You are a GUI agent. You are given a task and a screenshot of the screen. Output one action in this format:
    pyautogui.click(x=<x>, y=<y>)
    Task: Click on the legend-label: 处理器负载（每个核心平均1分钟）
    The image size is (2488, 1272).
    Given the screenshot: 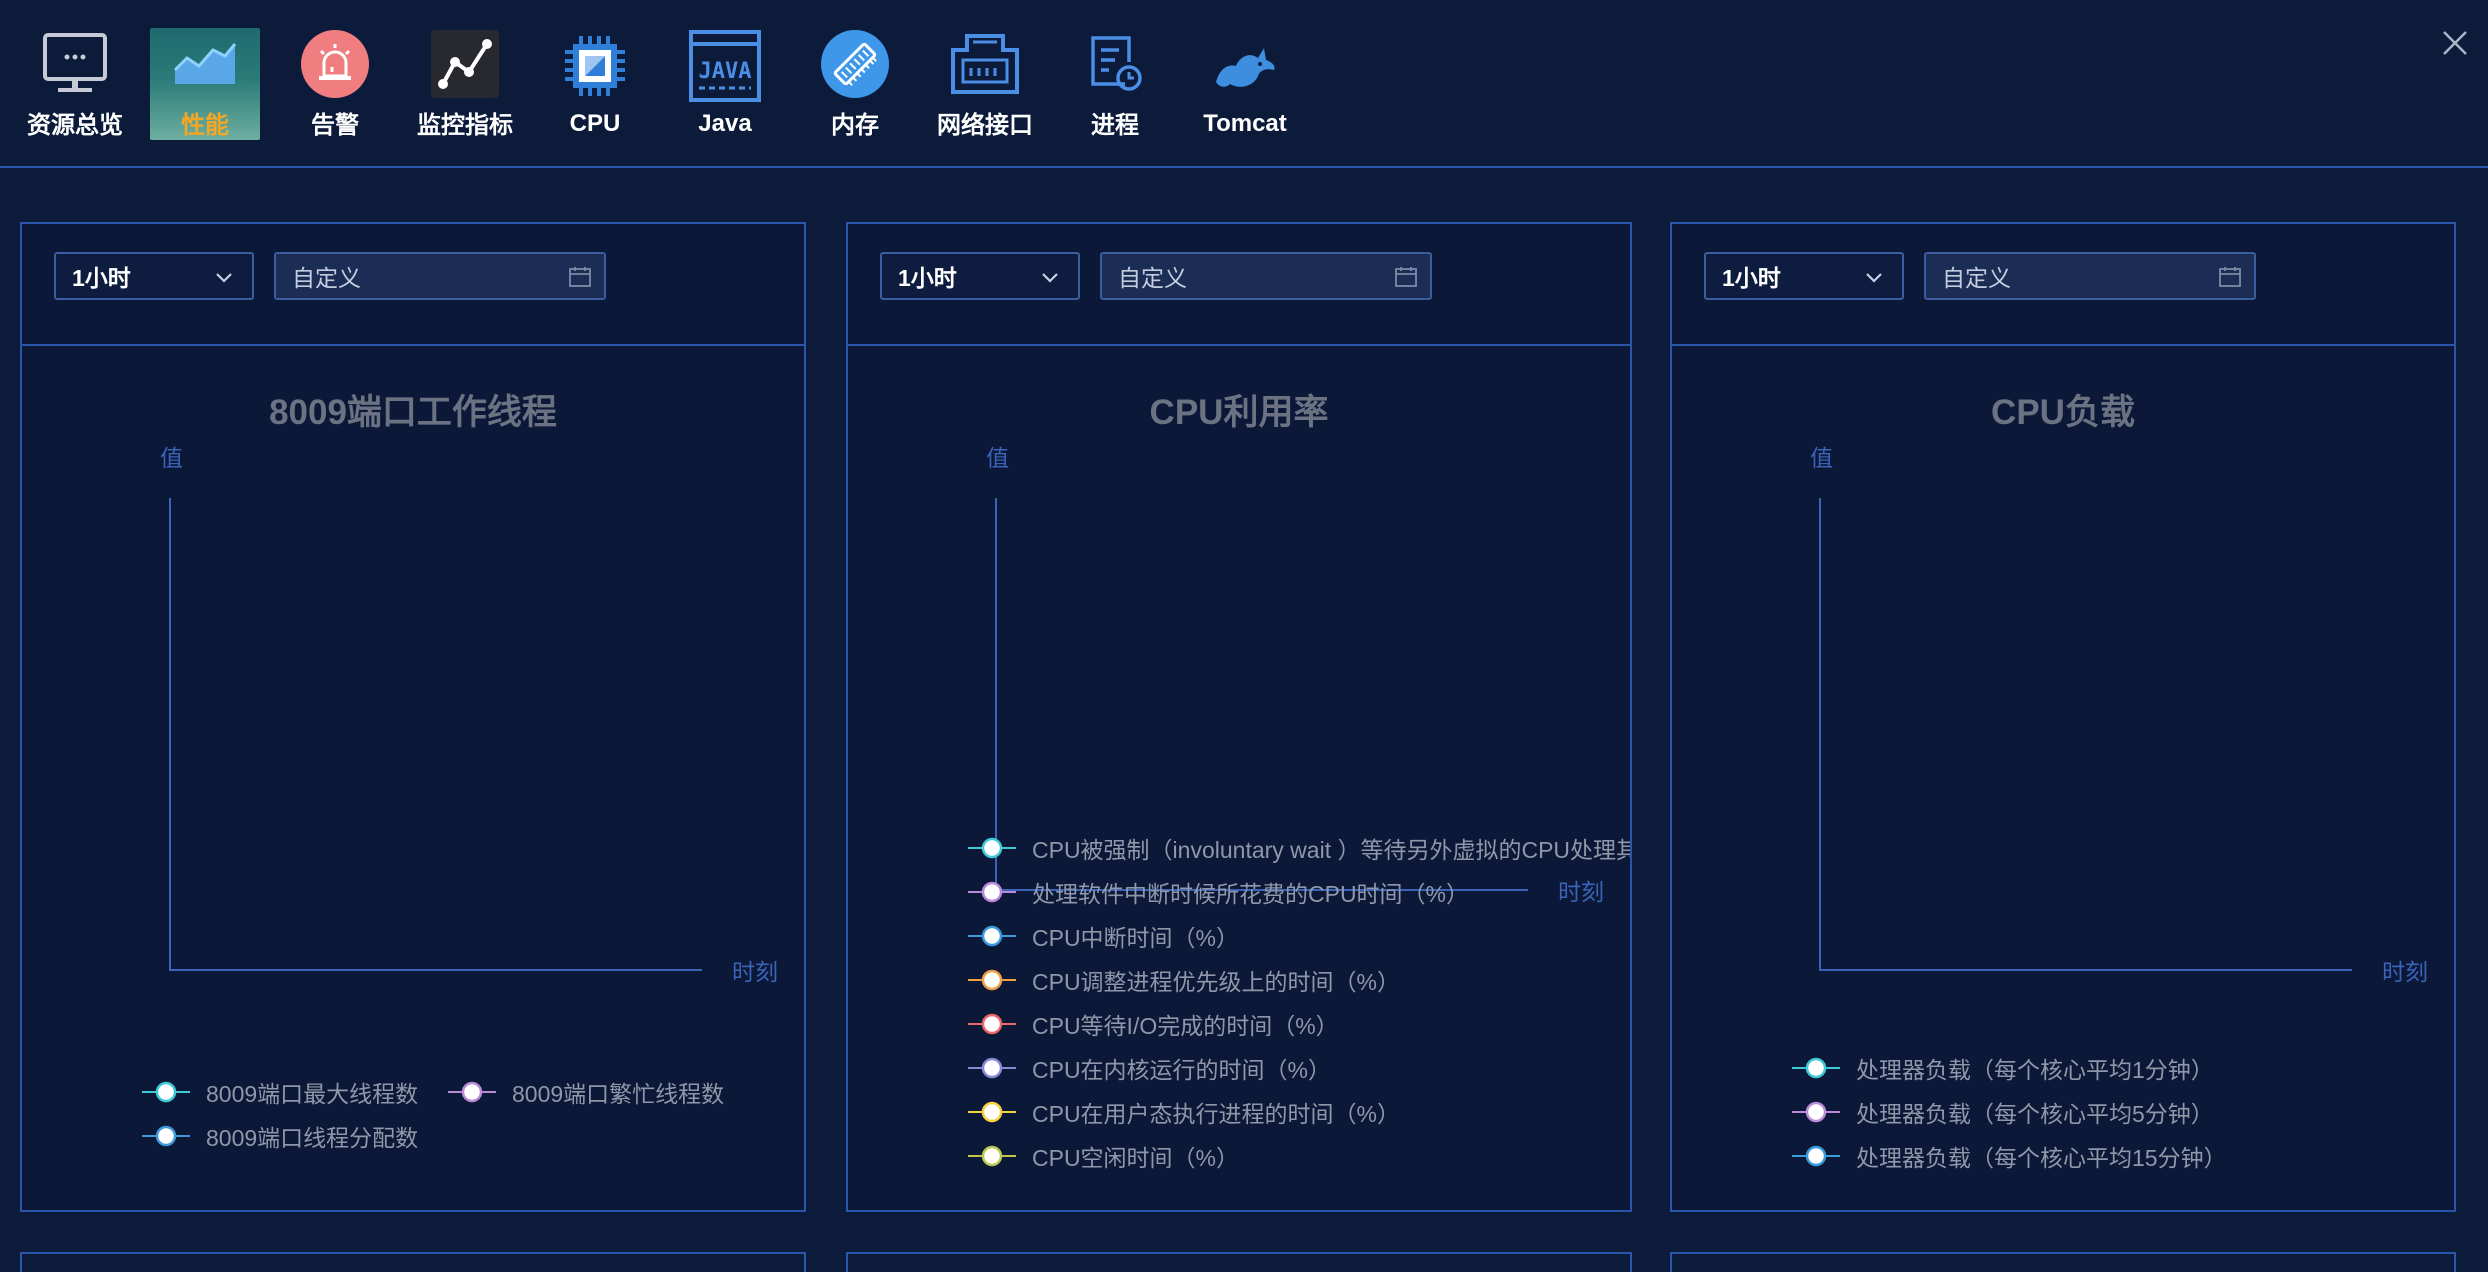 What is the action you would take?
    pyautogui.click(x=2035, y=1070)
    